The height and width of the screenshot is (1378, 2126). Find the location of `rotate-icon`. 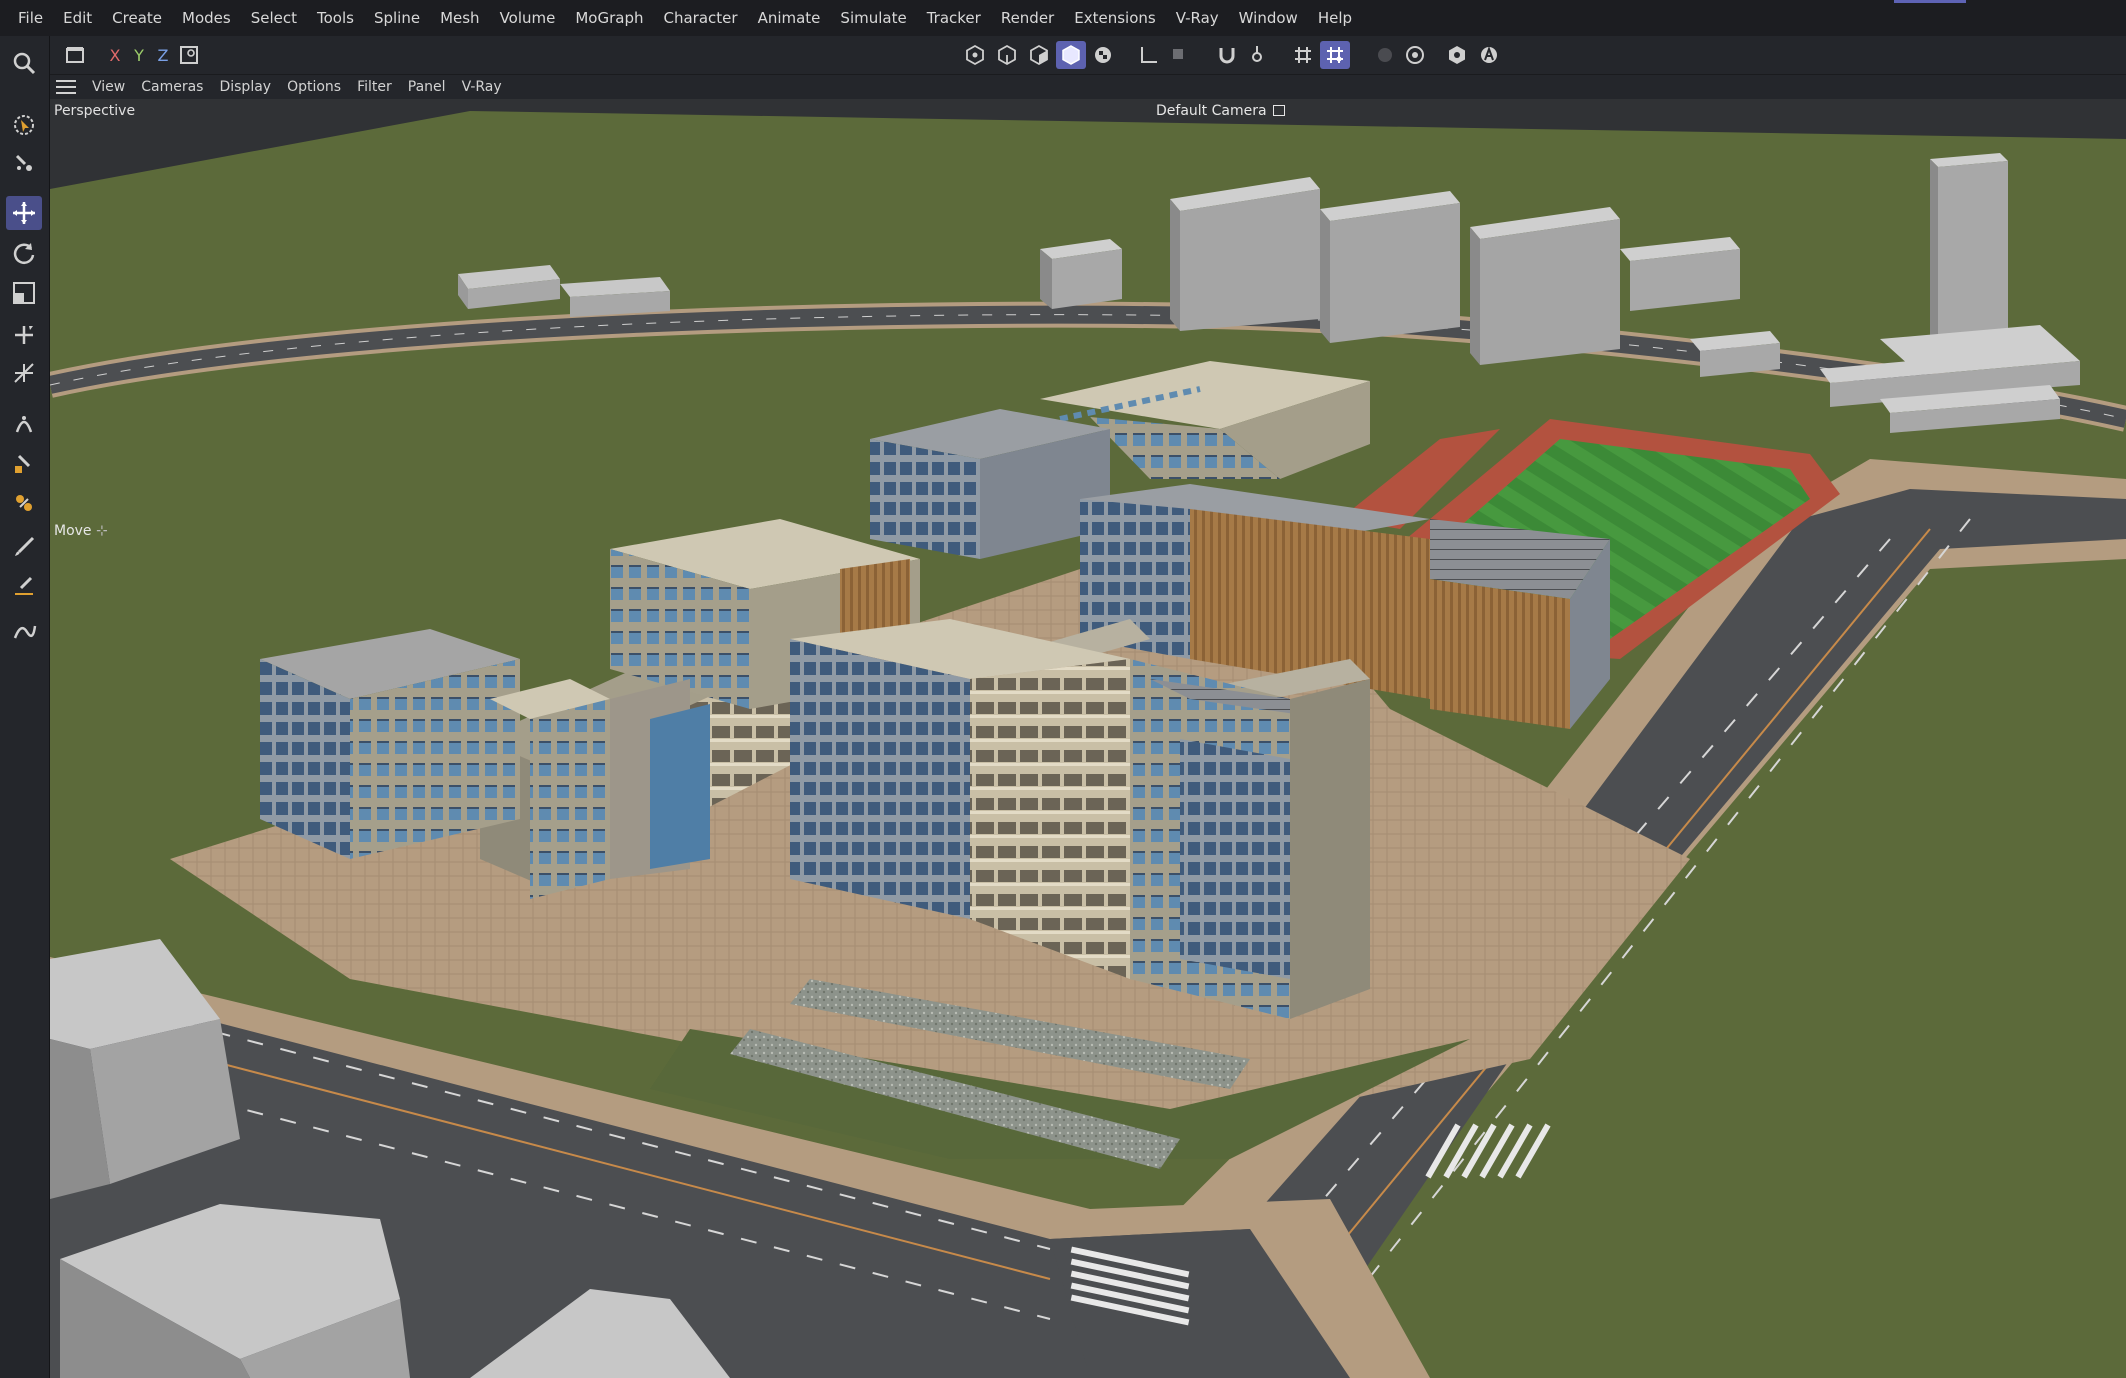

rotate-icon is located at coordinates (24, 253).